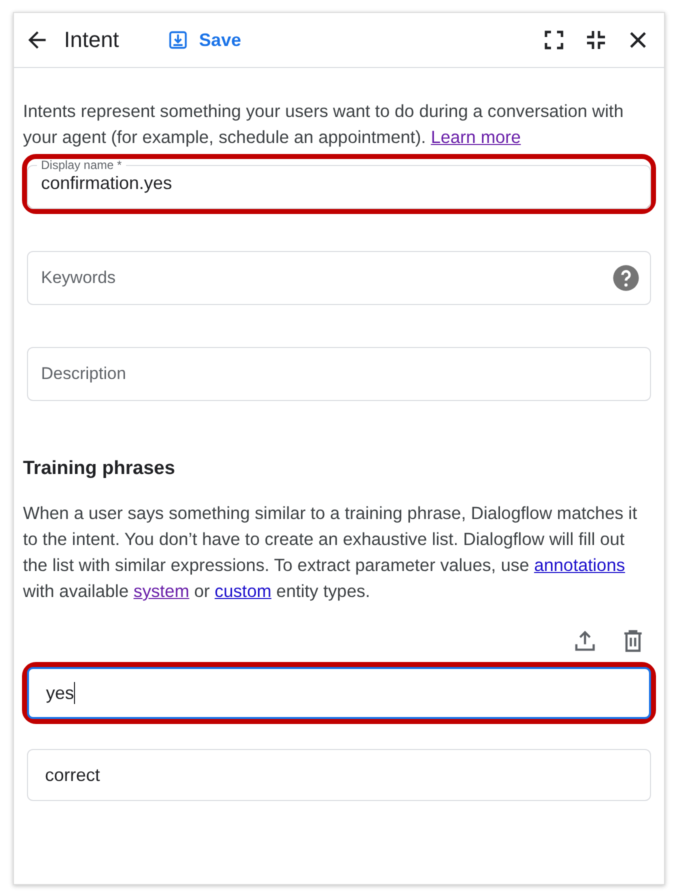 The image size is (677, 895). Describe the element at coordinates (99, 469) in the screenshot. I see `section-heading: Training phrases` at that location.